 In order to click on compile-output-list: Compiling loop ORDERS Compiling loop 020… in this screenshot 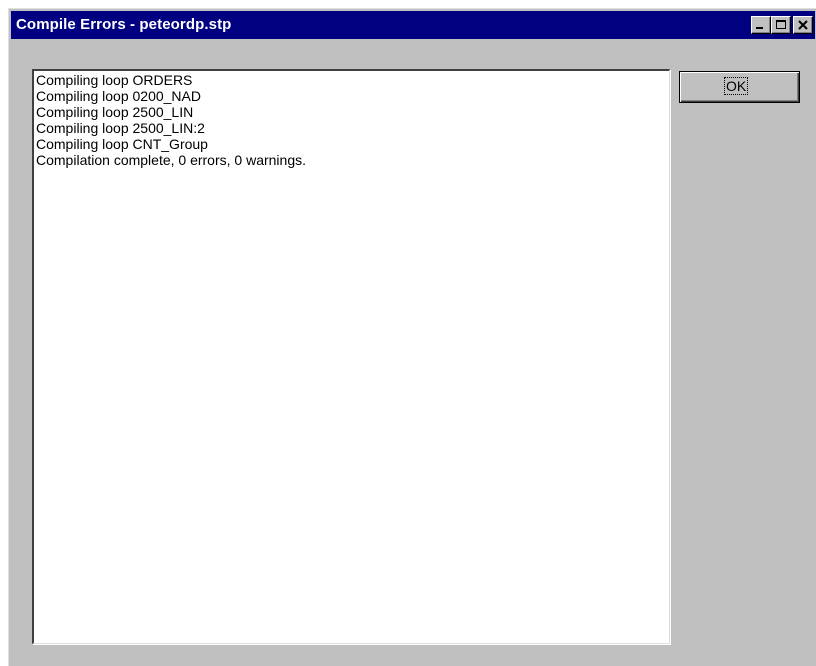, I will do `click(351, 119)`.